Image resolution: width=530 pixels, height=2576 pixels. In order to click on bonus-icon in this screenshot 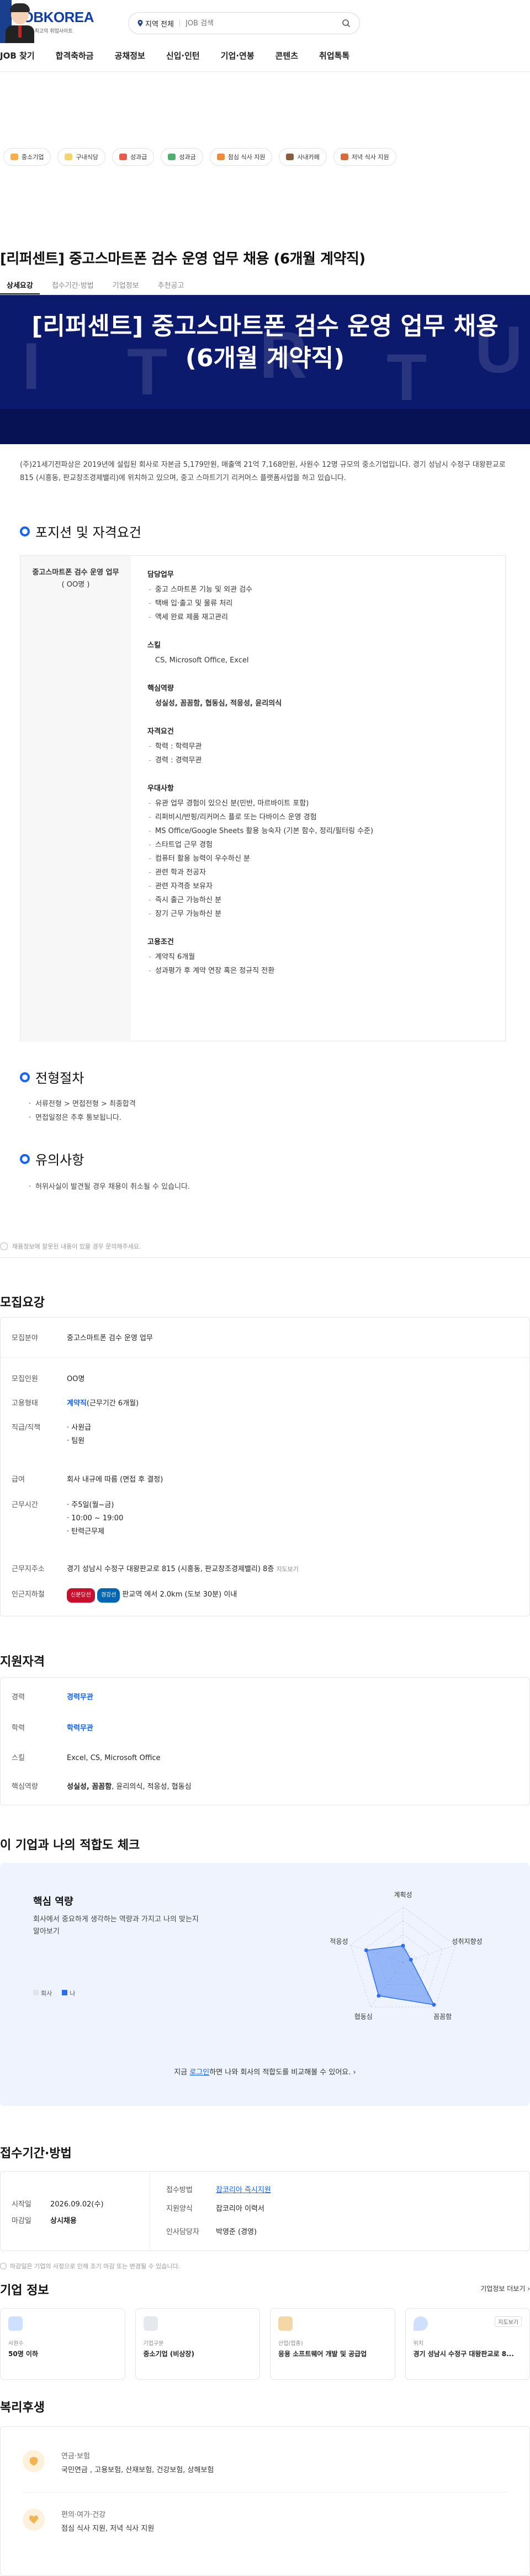, I will do `click(123, 157)`.